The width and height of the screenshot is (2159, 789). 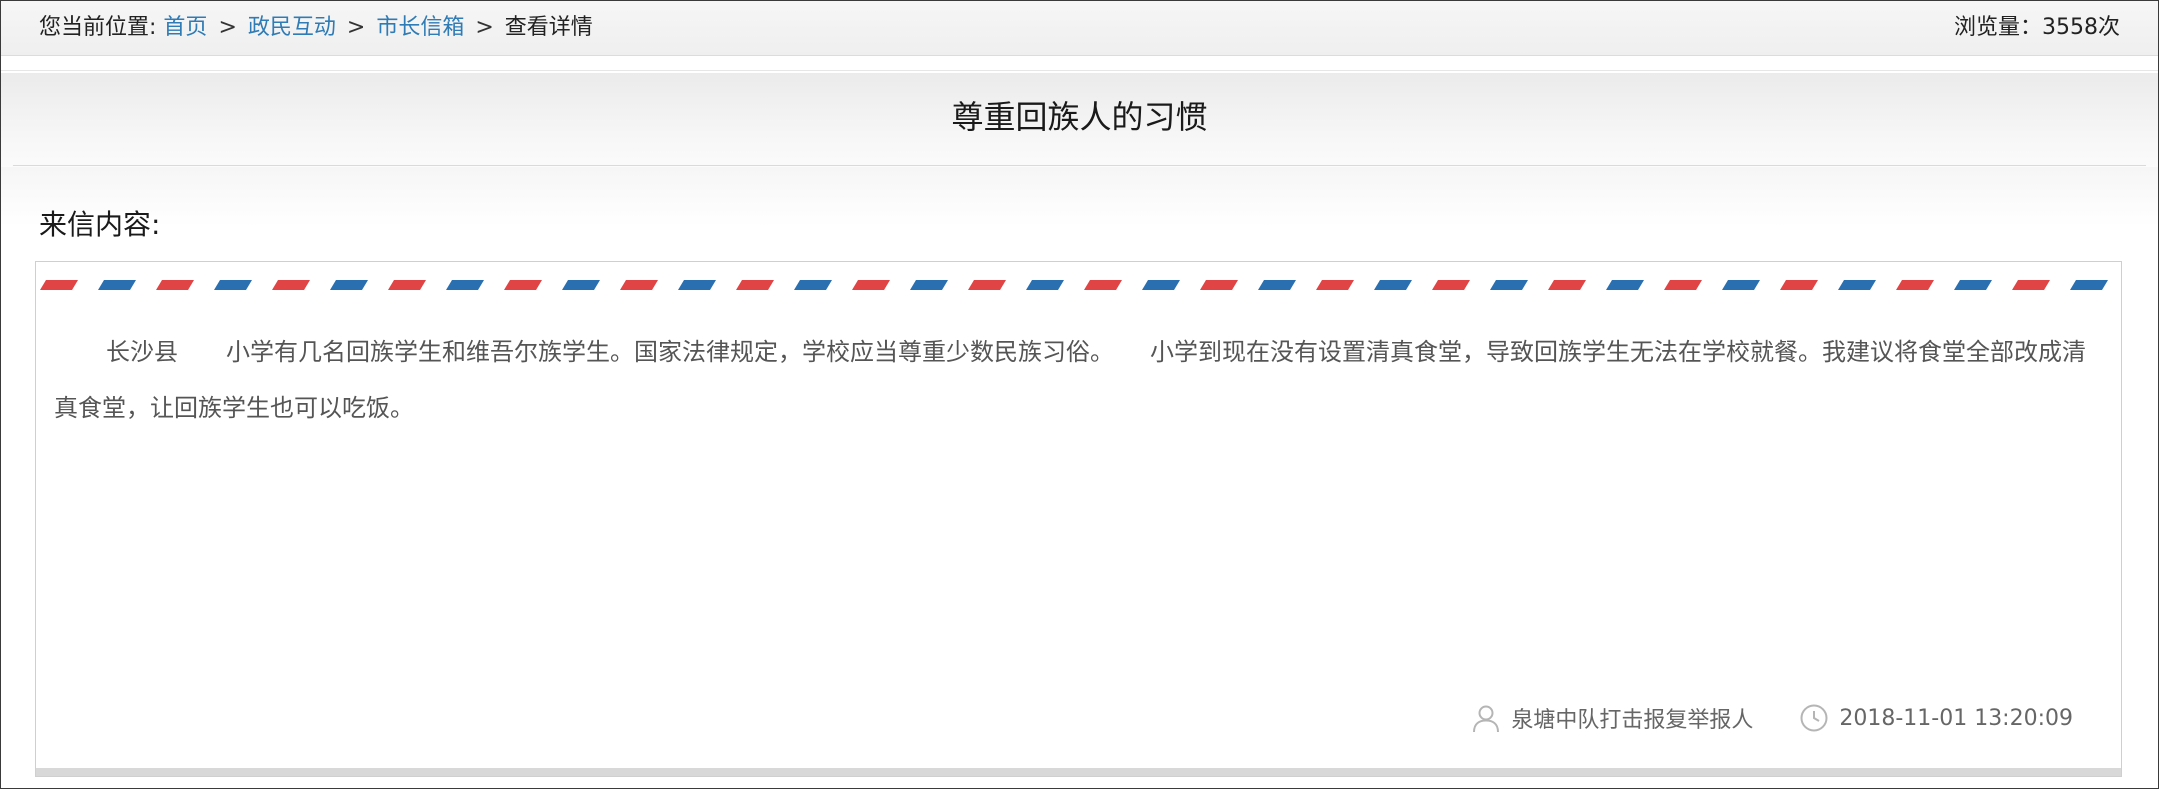 What do you see at coordinates (2037, 27) in the screenshot?
I see `view-count: 浏览量：3558次` at bounding box center [2037, 27].